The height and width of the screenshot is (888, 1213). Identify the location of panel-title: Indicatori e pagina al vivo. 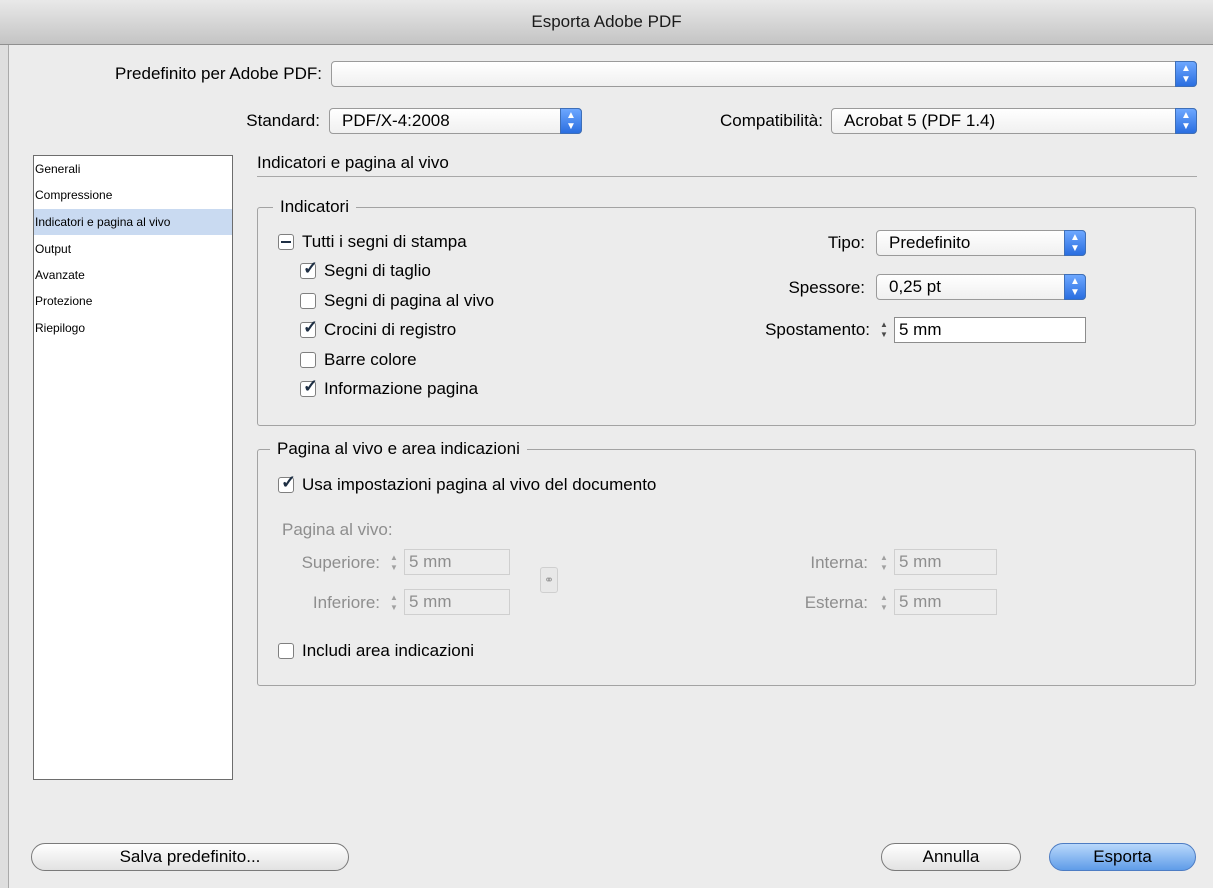
(353, 162).